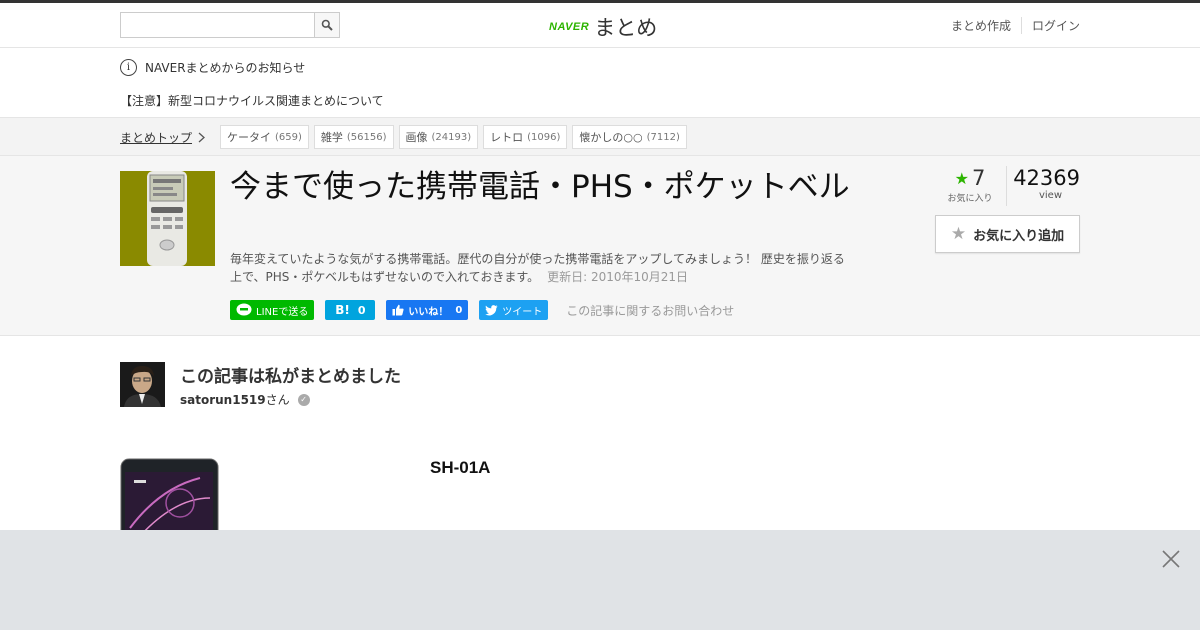  Describe the element at coordinates (277, 400) in the screenshot. I see `author-suffix: さん` at that location.